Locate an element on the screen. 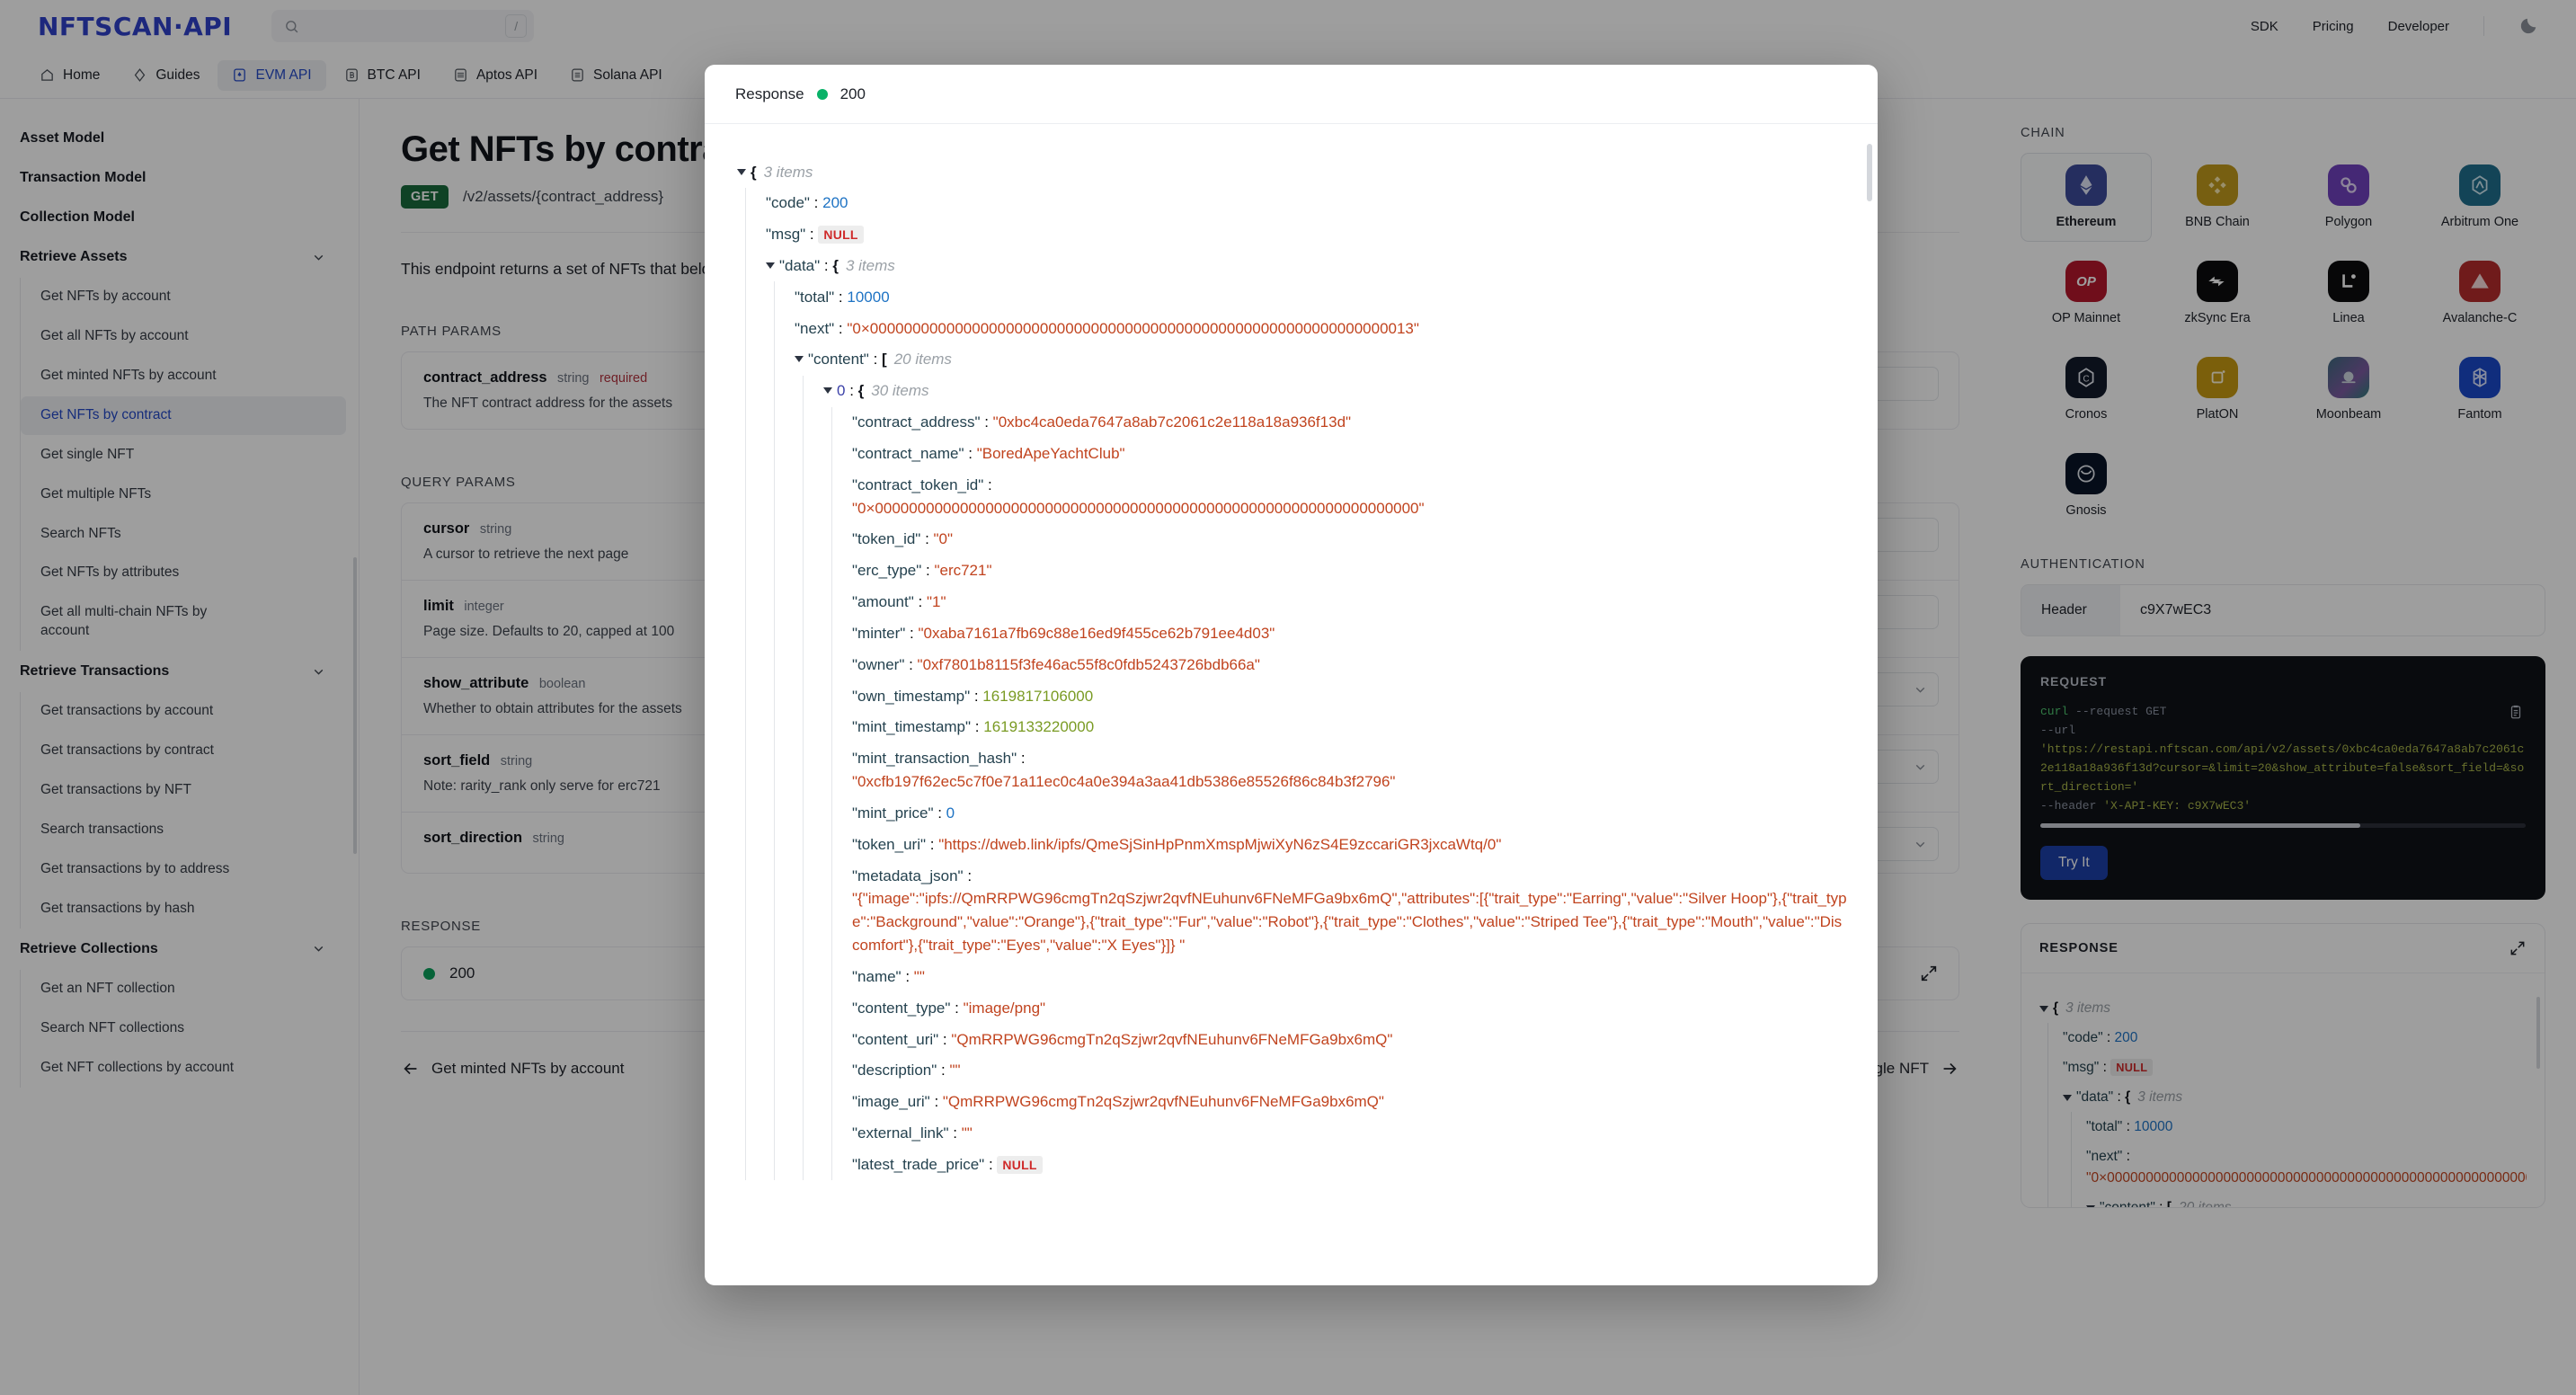 The width and height of the screenshot is (2576, 1395). json-row: "token_id" : "0" is located at coordinates (903, 539).